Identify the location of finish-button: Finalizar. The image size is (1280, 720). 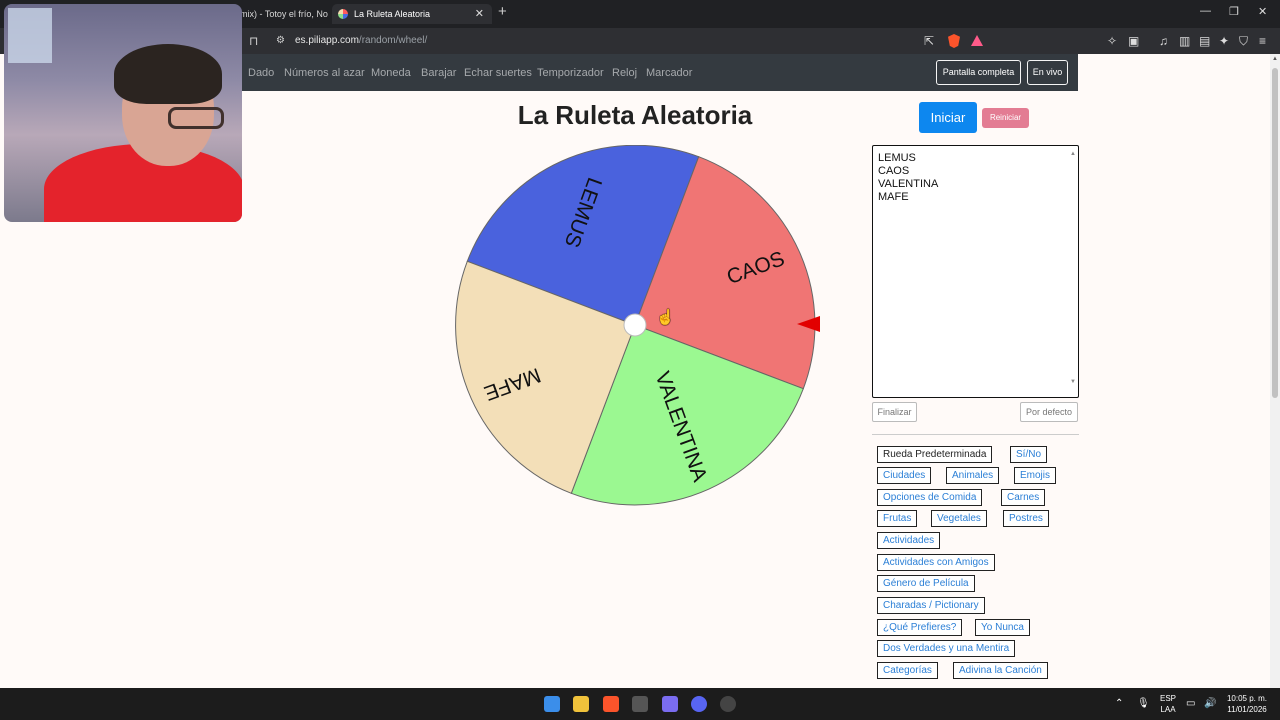
(894, 412).